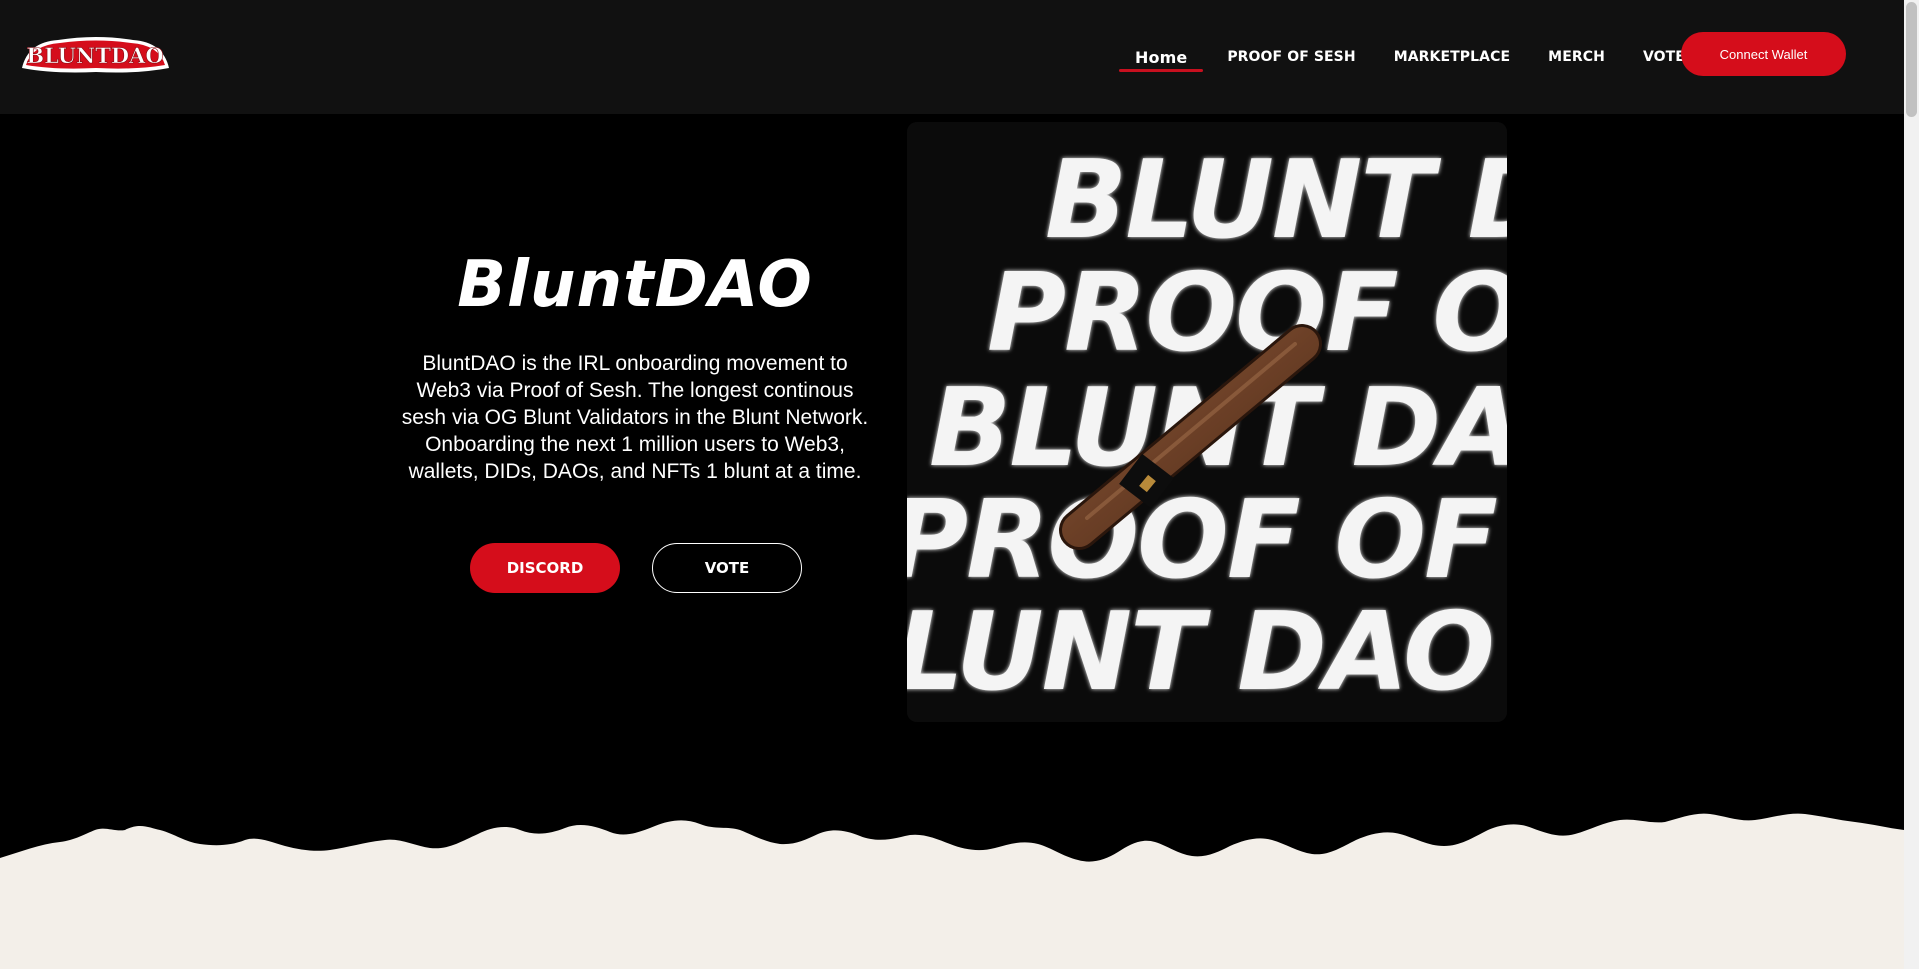  I want to click on art-line-4: PROOF OF S, so click(1207, 540).